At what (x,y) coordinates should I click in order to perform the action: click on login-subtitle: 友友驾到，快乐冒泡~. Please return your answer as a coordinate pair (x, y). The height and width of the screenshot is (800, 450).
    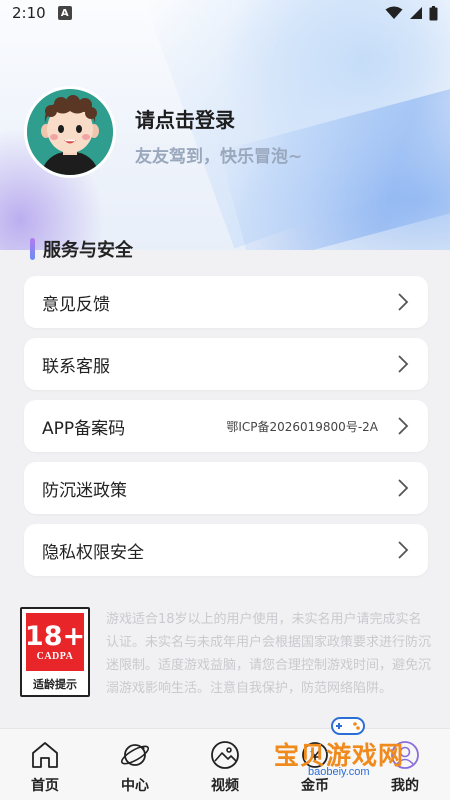
    Looking at the image, I should click on (219, 157).